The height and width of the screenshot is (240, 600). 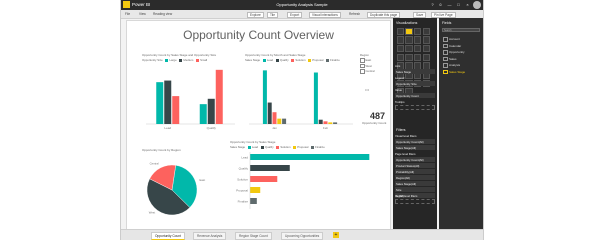 I want to click on help-icon: ?, so click(x=432, y=4).